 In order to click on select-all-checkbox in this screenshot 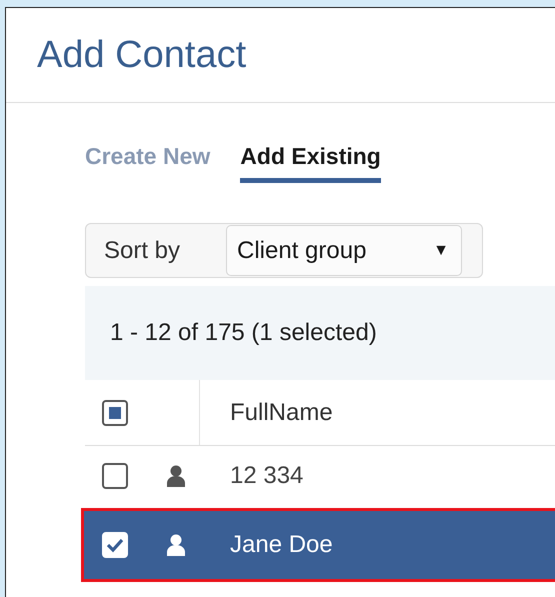, I will do `click(115, 413)`.